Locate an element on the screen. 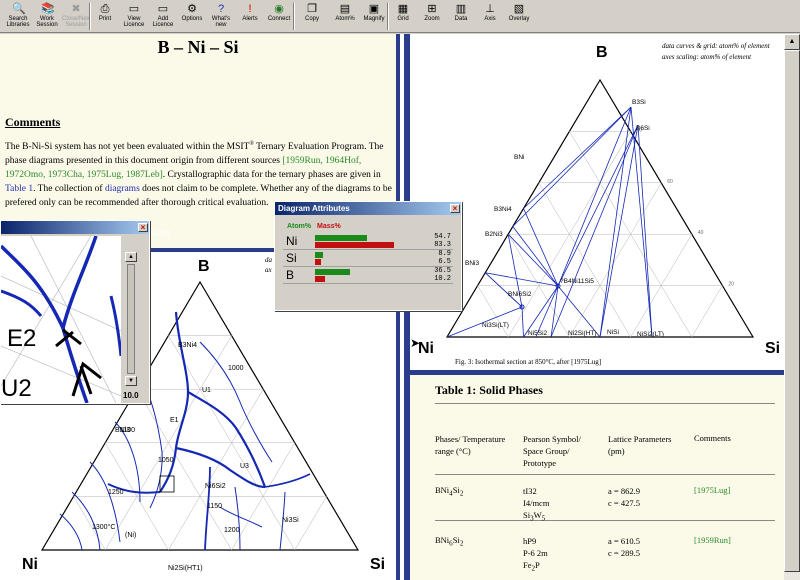  add-licence-button: ▭ Add Licence is located at coordinates (163, 16).